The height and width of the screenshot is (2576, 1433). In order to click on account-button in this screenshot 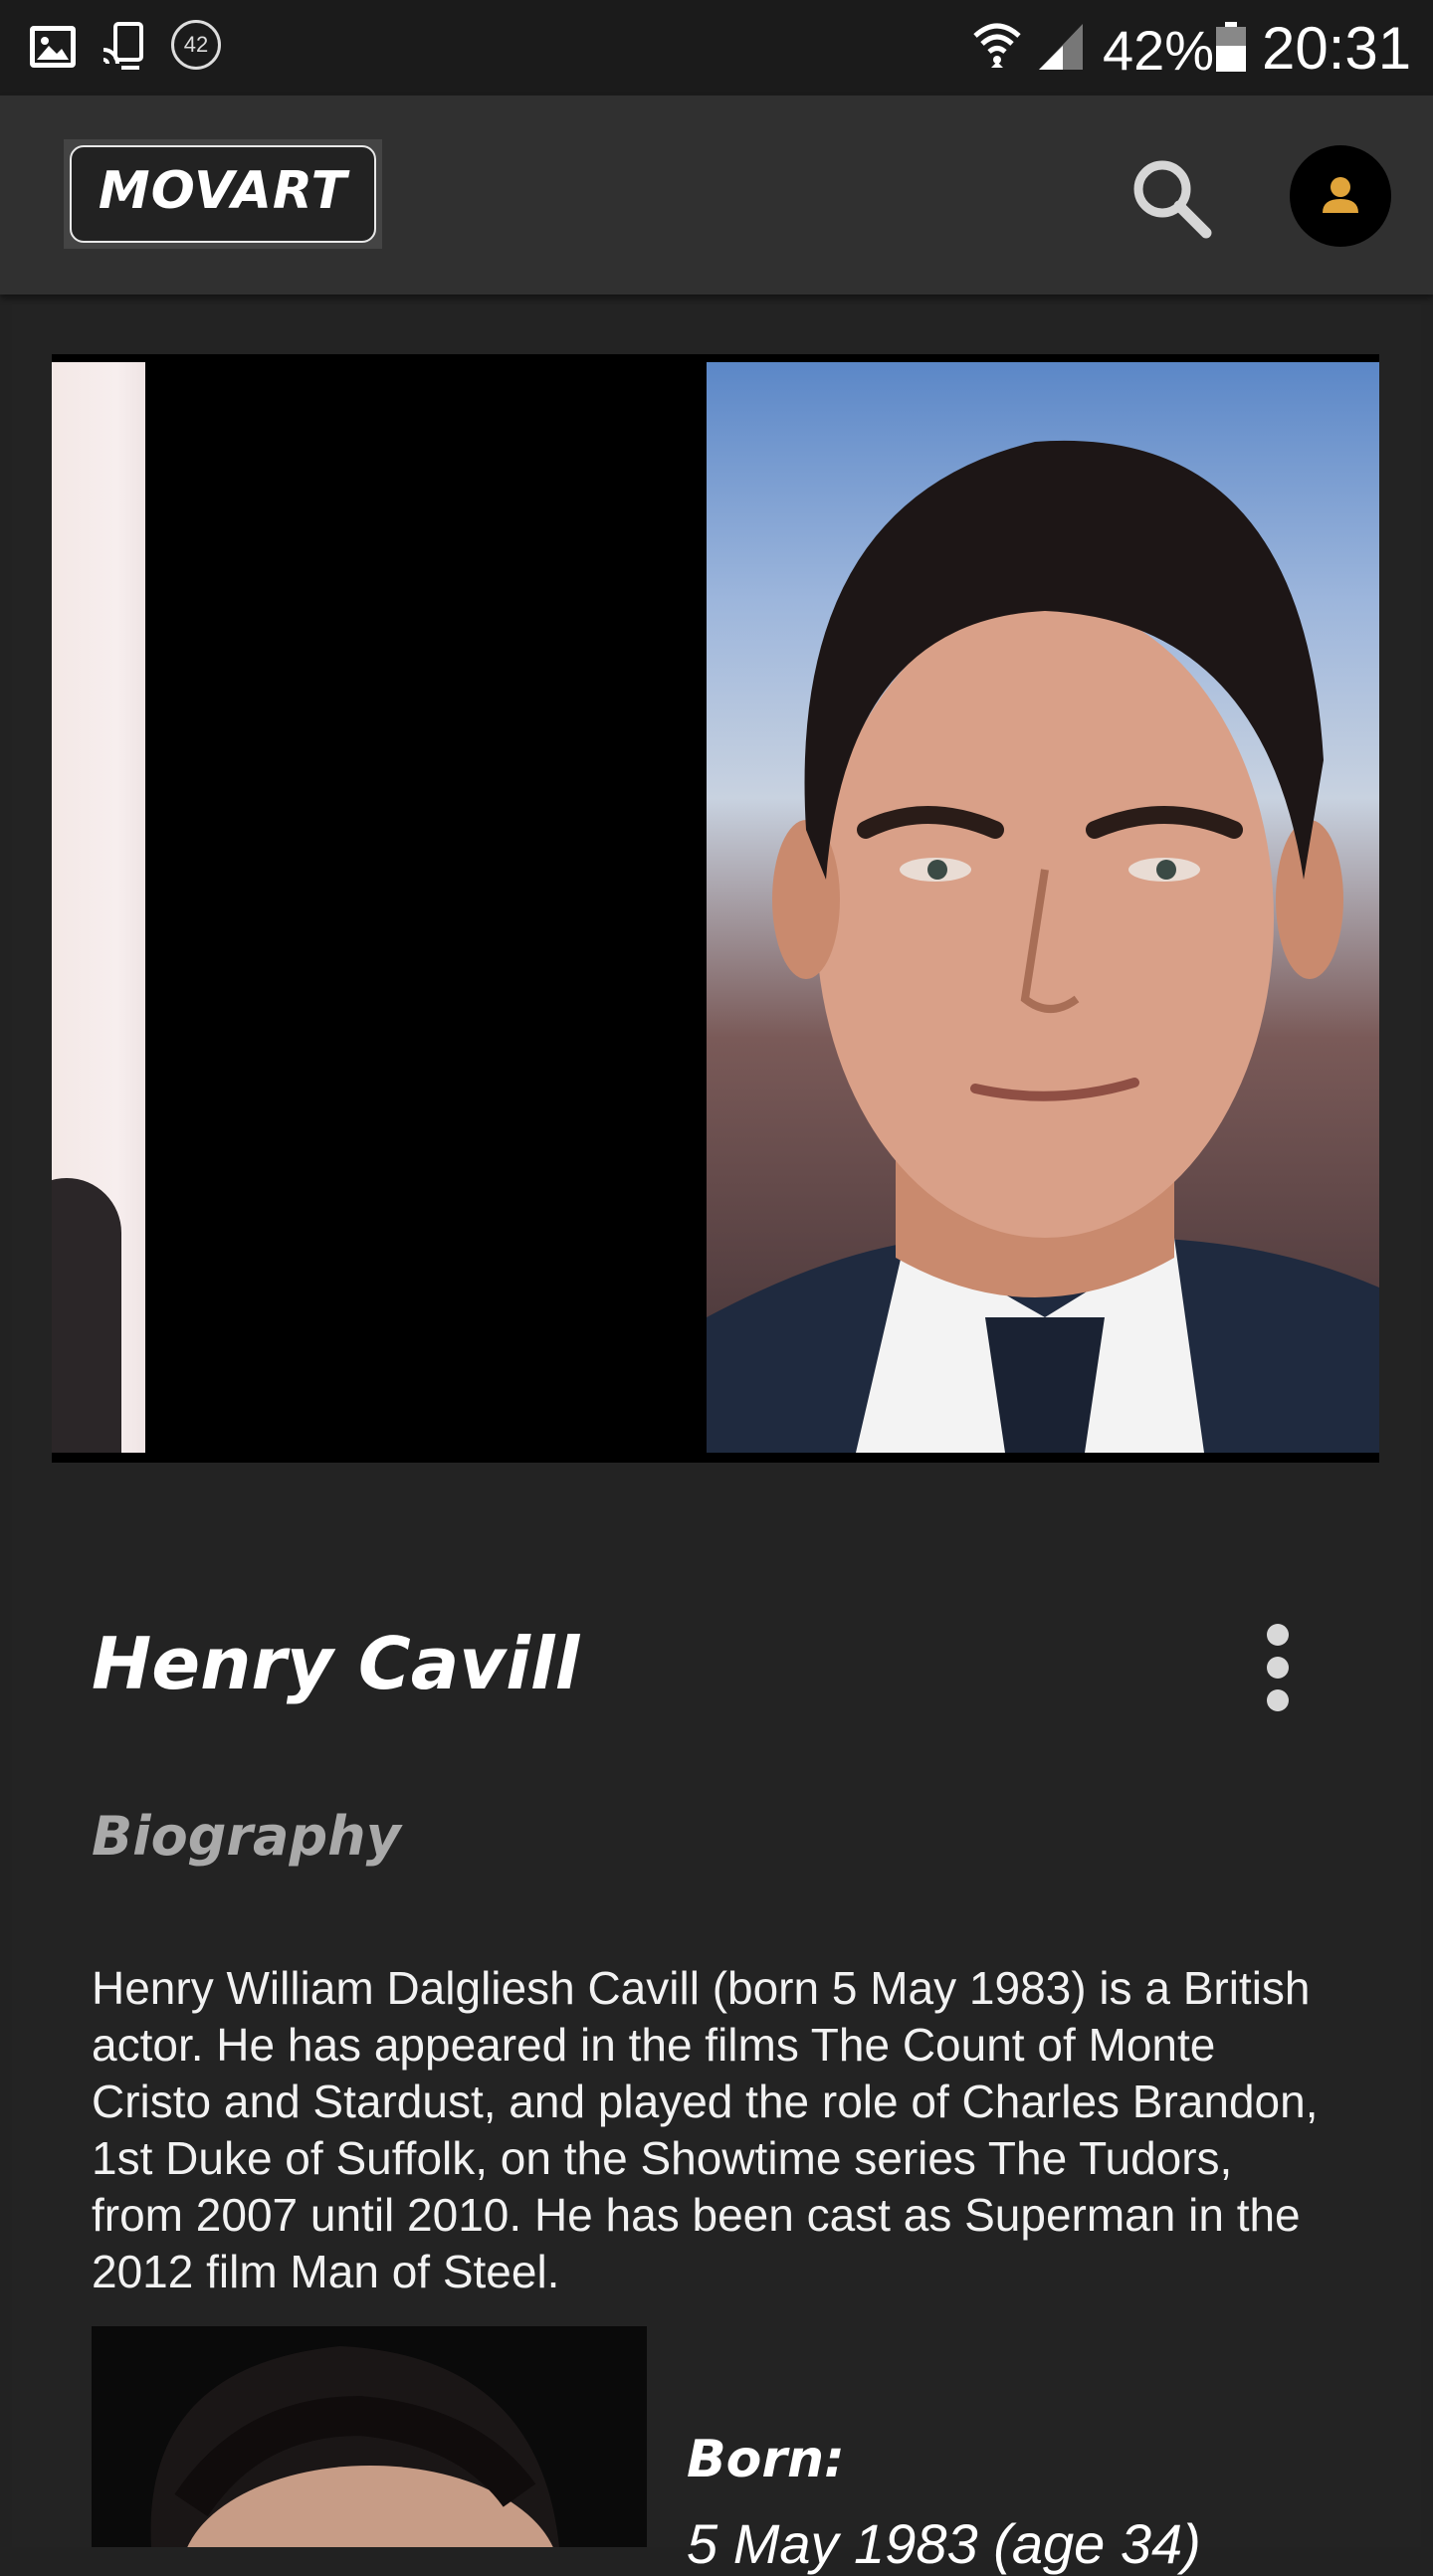, I will do `click(1340, 196)`.